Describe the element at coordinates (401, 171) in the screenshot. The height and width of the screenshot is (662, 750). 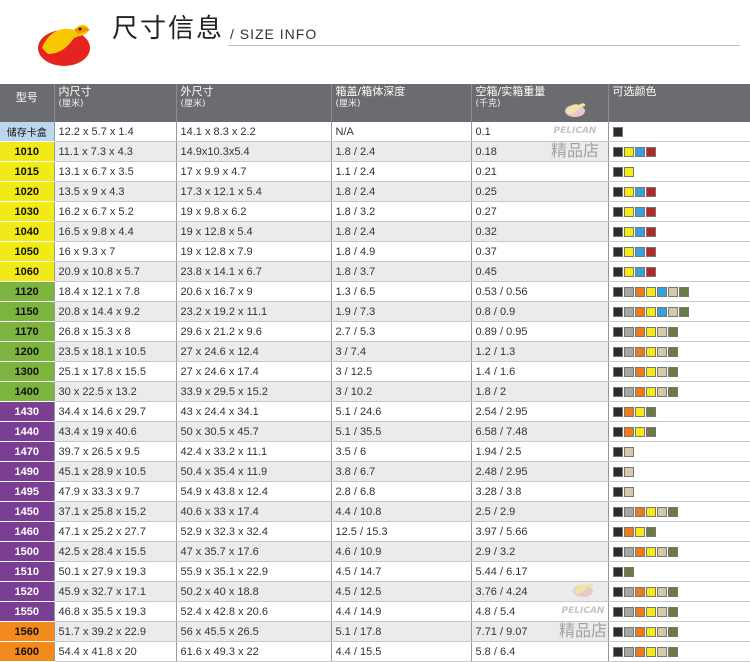
I see `depth-cell: 1.1 / 2.4` at that location.